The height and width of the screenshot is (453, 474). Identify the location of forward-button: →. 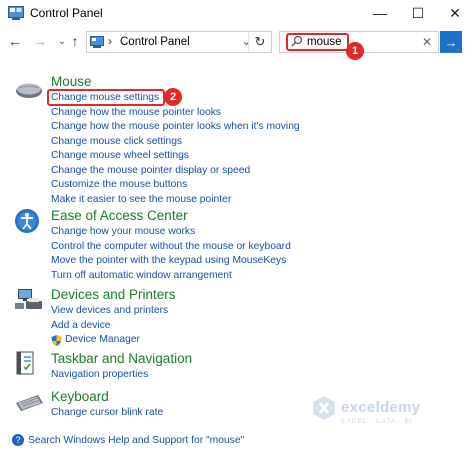
(40, 41).